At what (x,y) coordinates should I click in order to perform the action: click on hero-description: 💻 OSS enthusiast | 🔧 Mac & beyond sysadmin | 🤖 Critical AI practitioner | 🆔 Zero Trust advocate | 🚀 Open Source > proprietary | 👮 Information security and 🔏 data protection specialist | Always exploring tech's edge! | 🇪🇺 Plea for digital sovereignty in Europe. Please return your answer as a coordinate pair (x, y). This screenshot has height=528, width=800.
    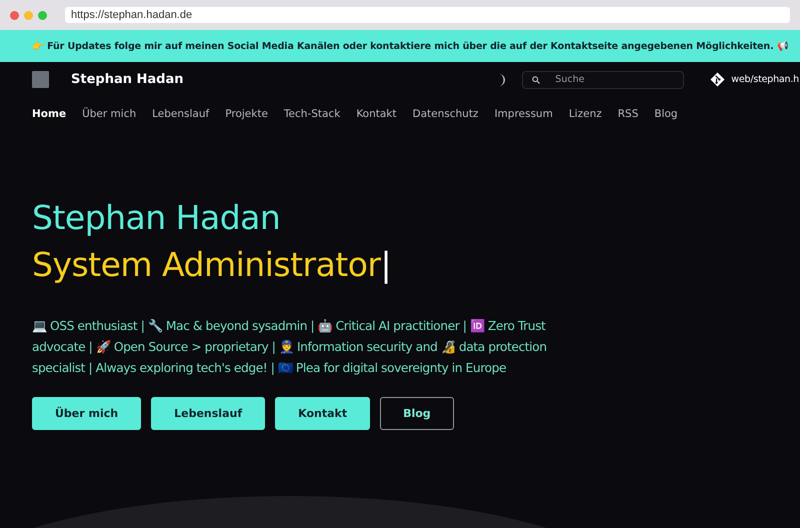
    Looking at the image, I should click on (289, 347).